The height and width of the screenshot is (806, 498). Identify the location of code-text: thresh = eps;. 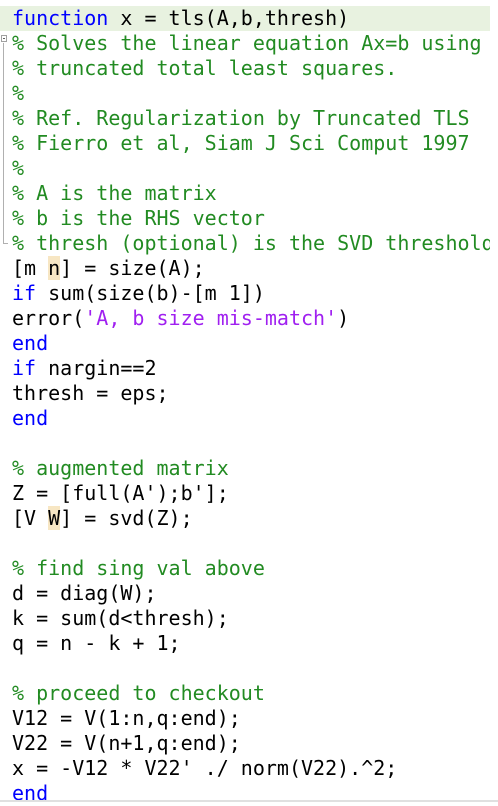
(90, 393).